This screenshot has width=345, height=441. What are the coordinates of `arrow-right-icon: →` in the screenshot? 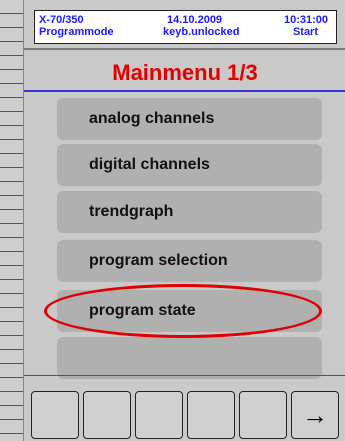 It's located at (315, 415).